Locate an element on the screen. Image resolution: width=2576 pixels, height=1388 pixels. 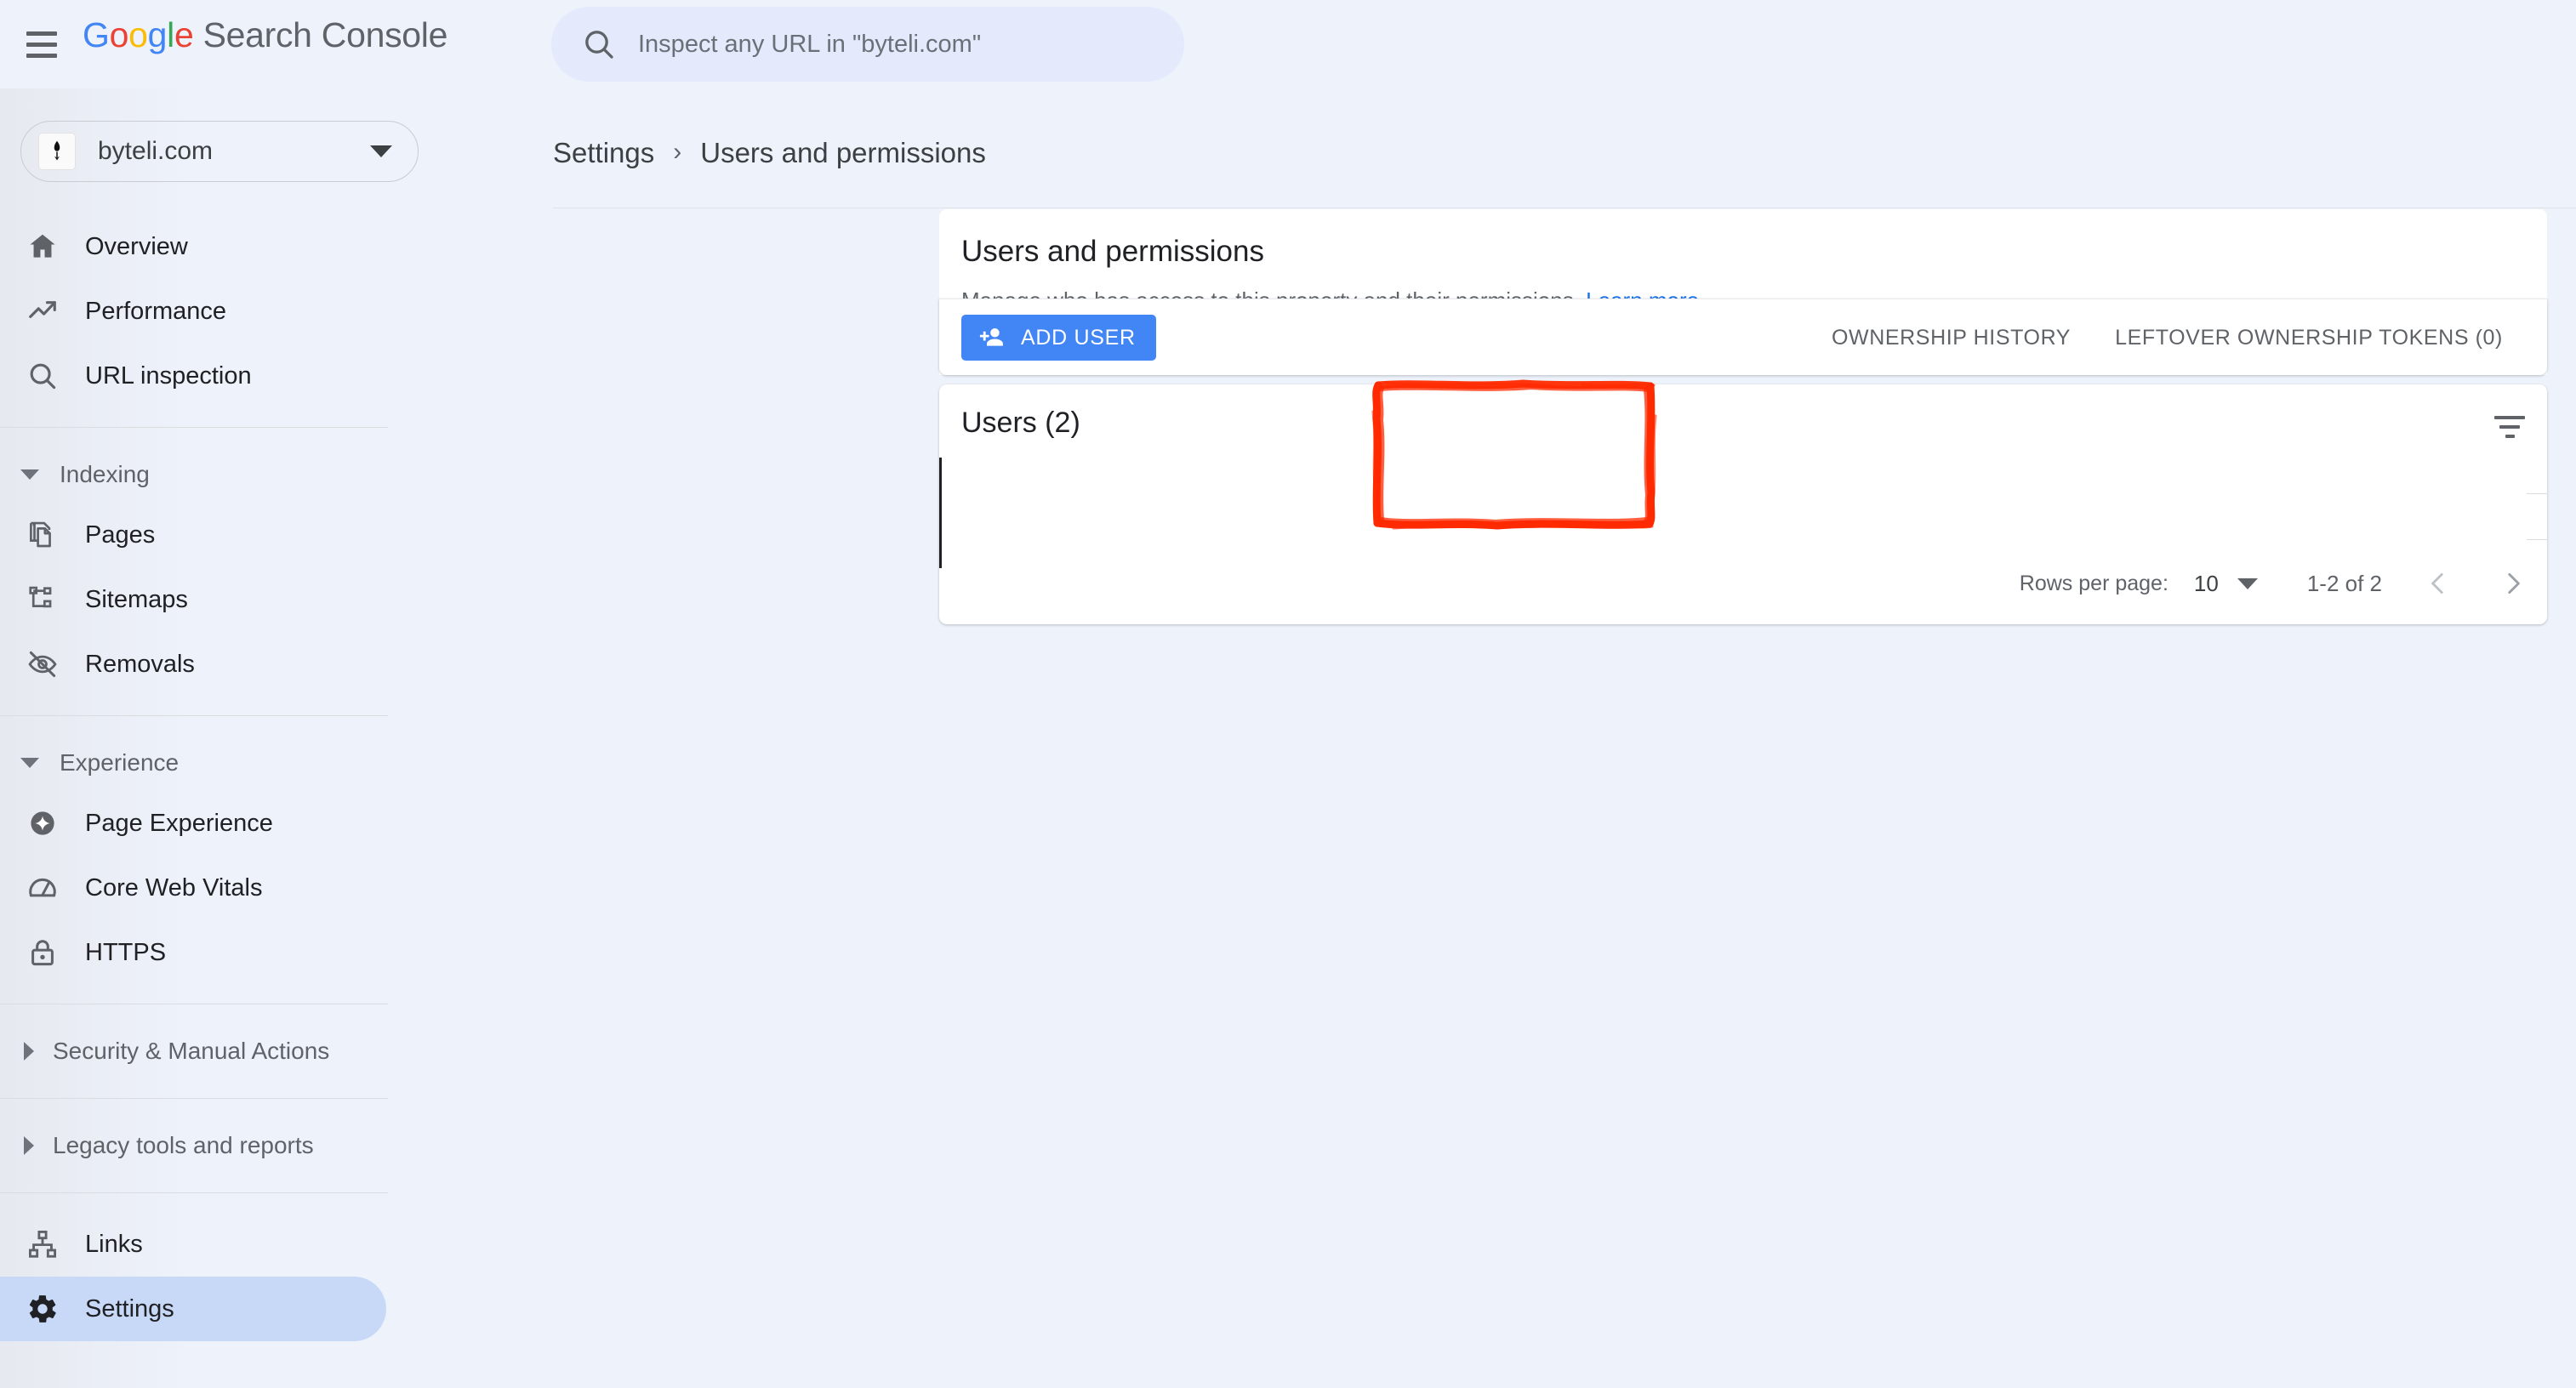
property-selector: byteli.com is located at coordinates (220, 151).